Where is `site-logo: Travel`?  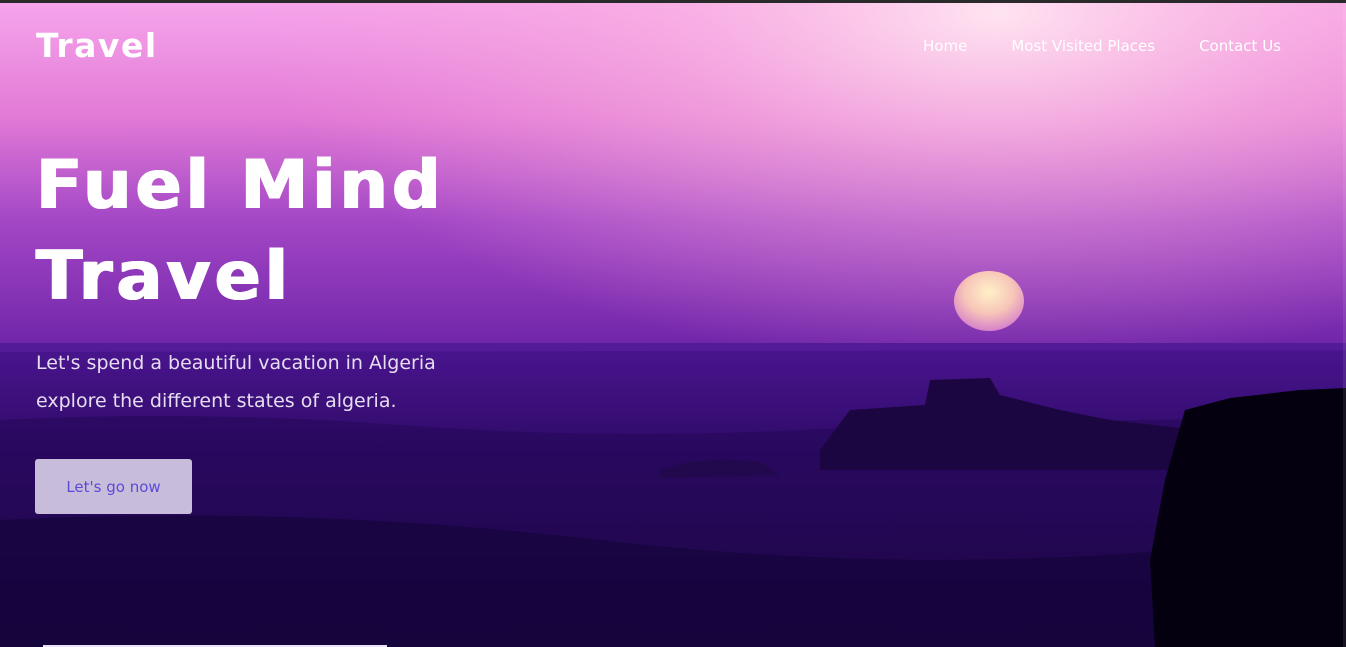 site-logo: Travel is located at coordinates (97, 46).